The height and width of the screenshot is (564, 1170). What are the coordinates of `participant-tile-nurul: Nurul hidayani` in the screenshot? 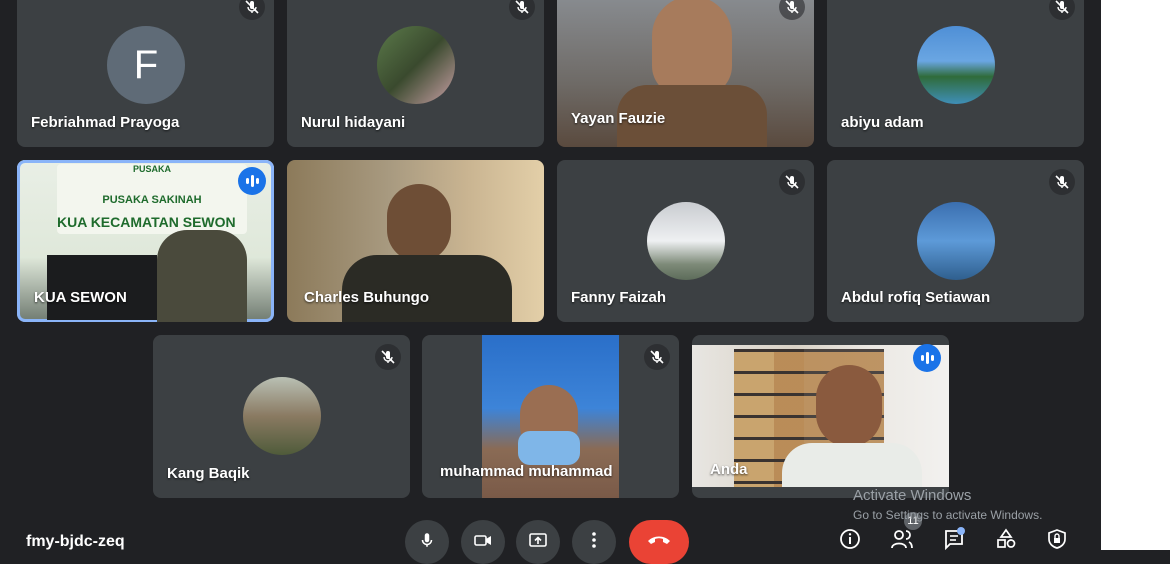 It's located at (415, 73).